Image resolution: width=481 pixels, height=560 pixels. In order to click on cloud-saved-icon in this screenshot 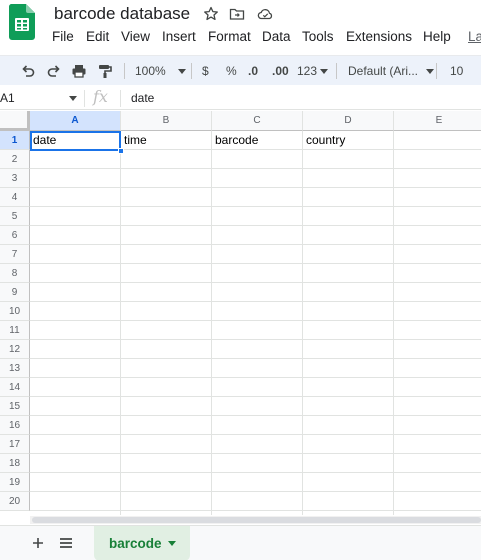, I will do `click(265, 14)`.